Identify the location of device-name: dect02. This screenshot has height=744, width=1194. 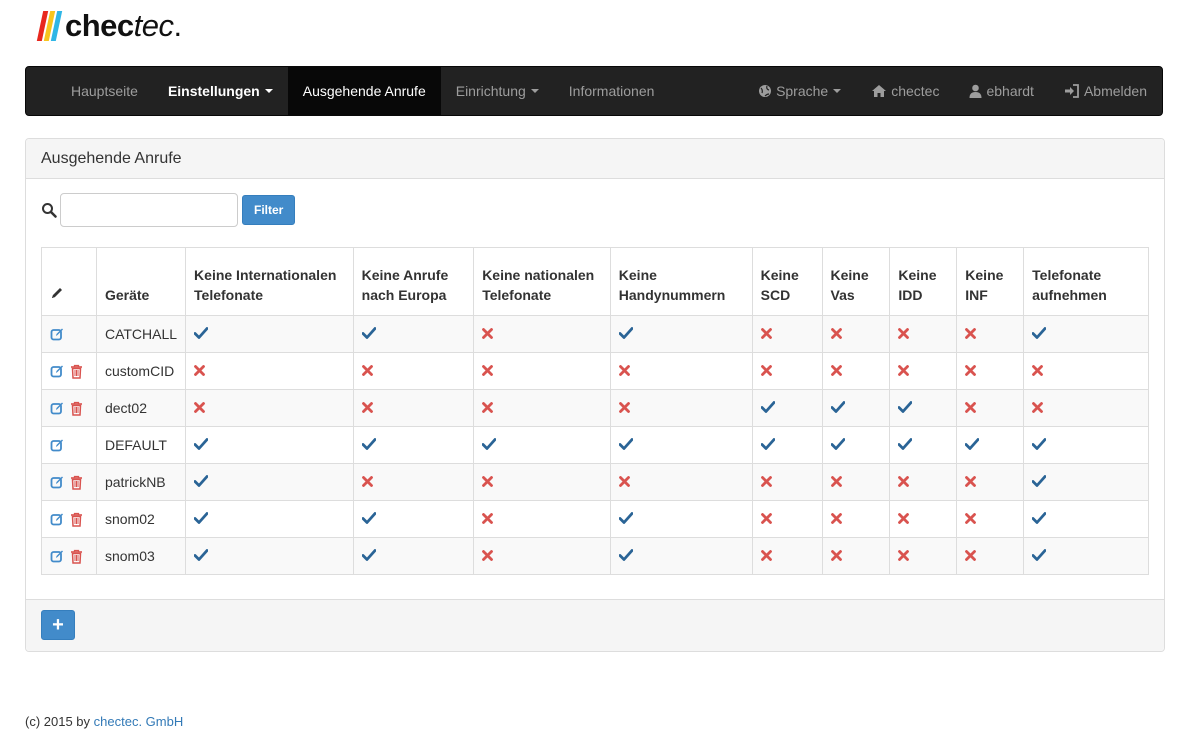
(141, 408).